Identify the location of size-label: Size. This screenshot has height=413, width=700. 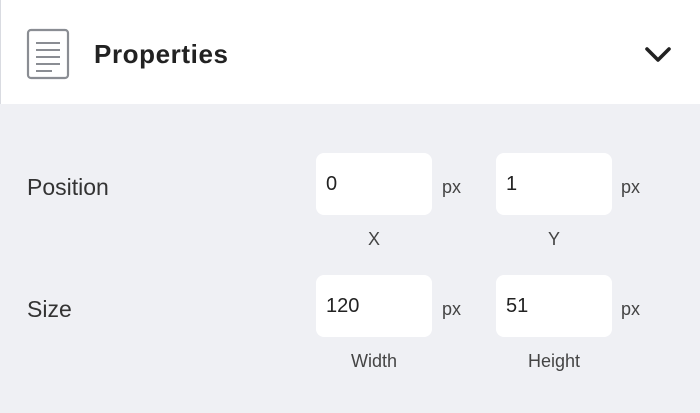
(49, 309).